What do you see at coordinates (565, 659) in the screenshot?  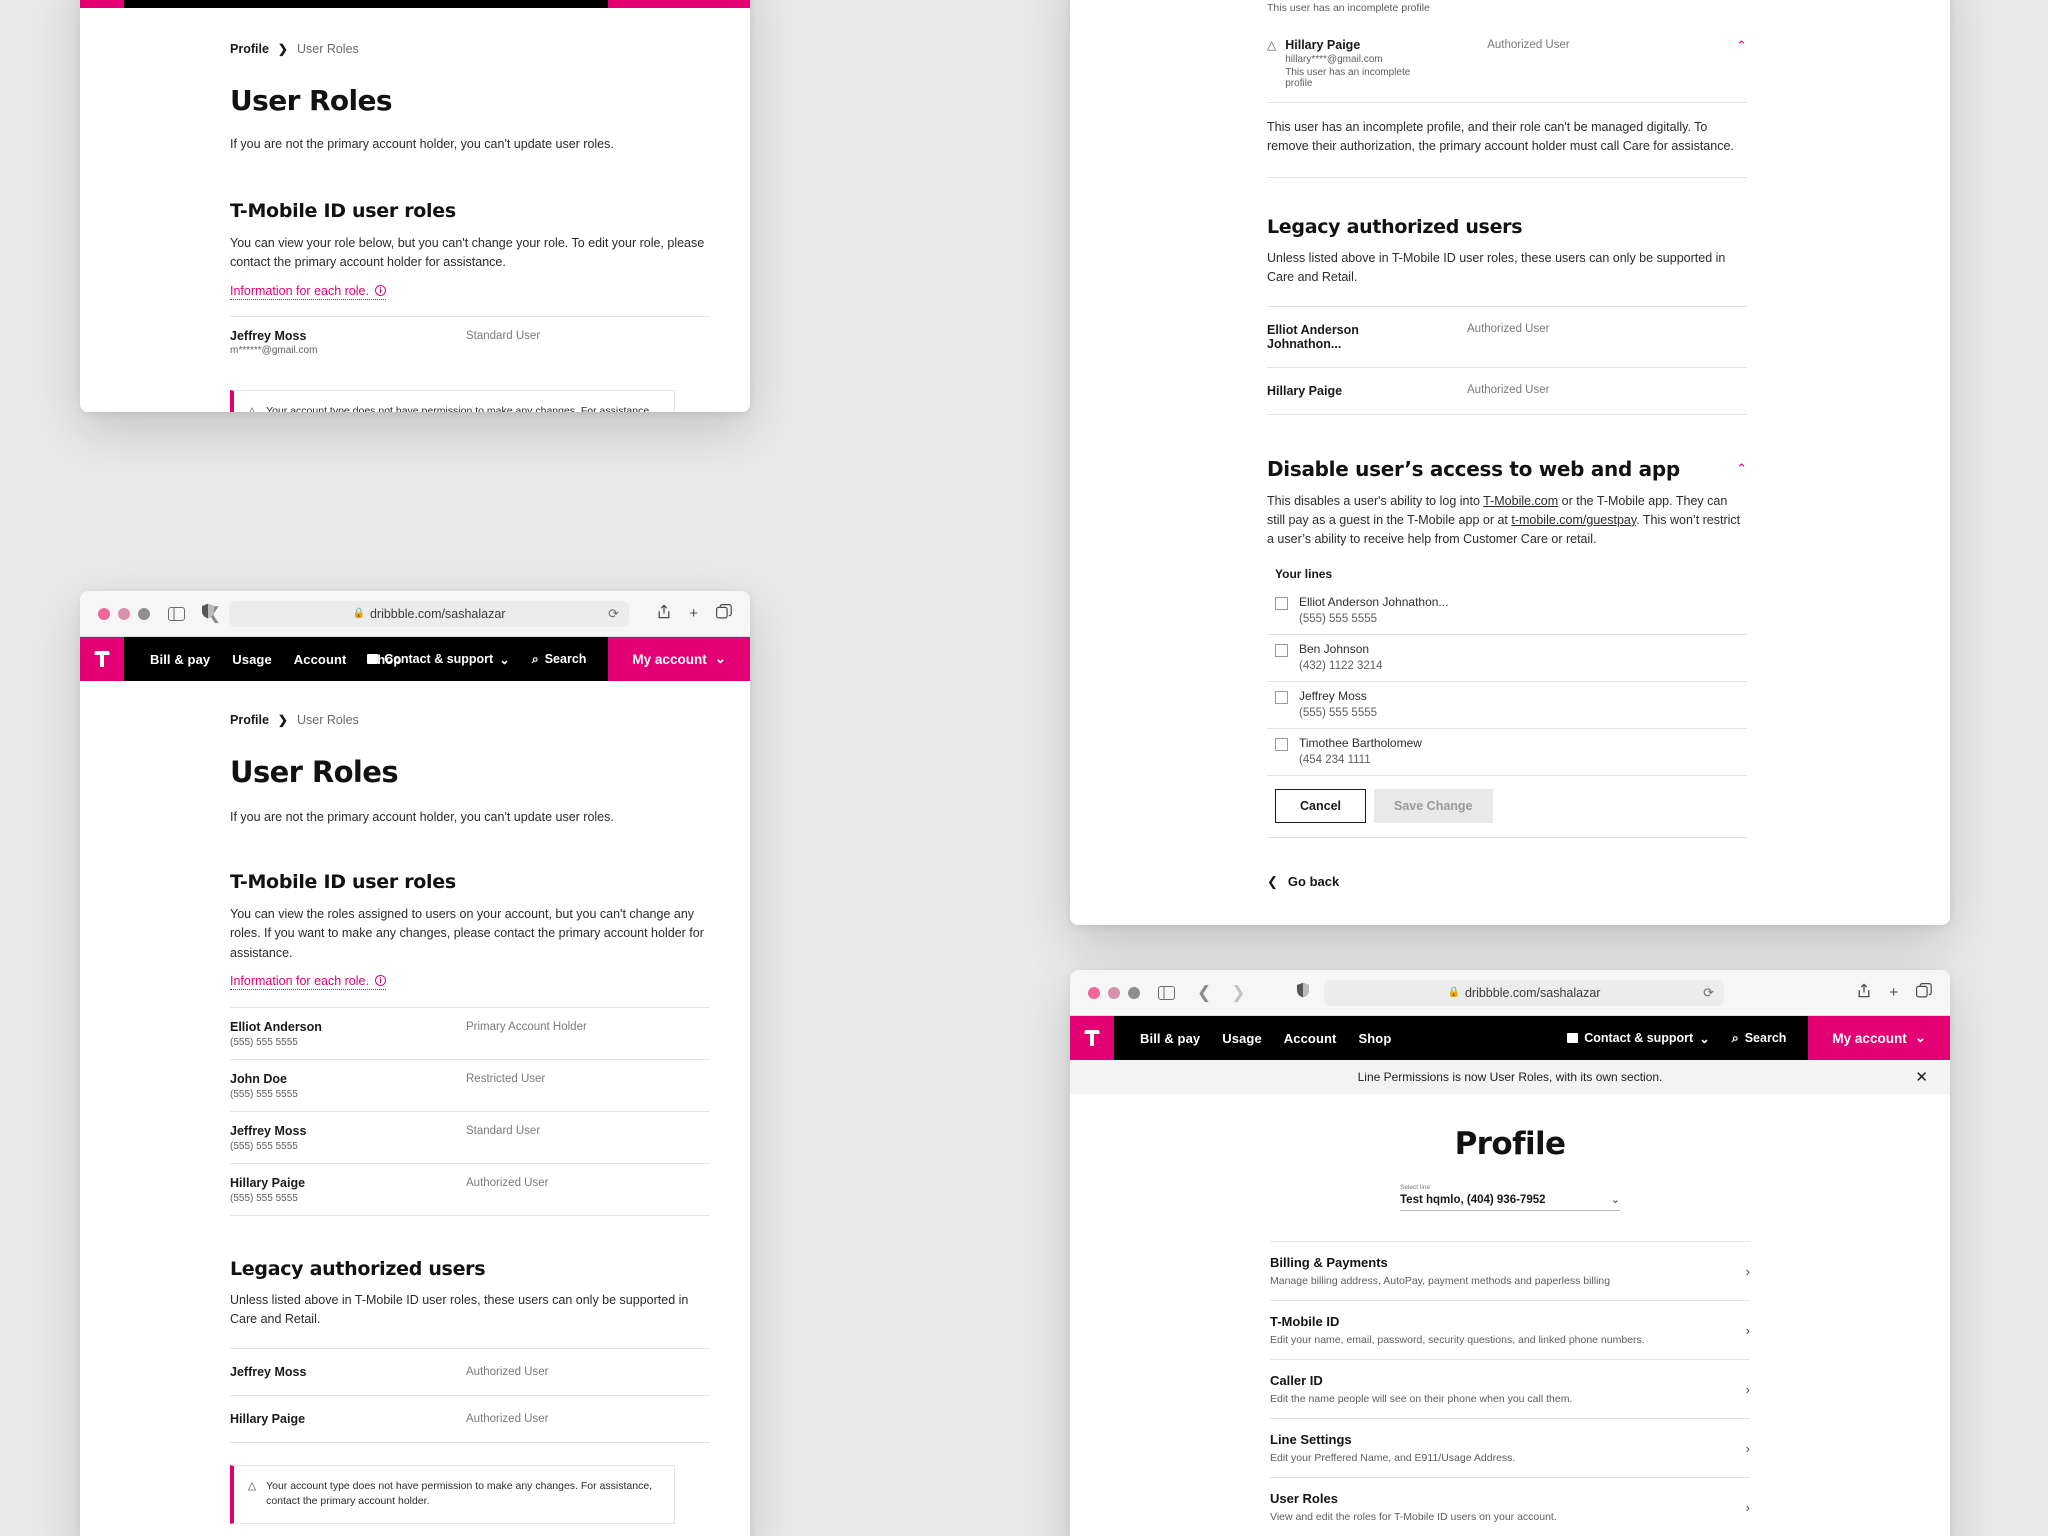 I see `search-label: Search` at bounding box center [565, 659].